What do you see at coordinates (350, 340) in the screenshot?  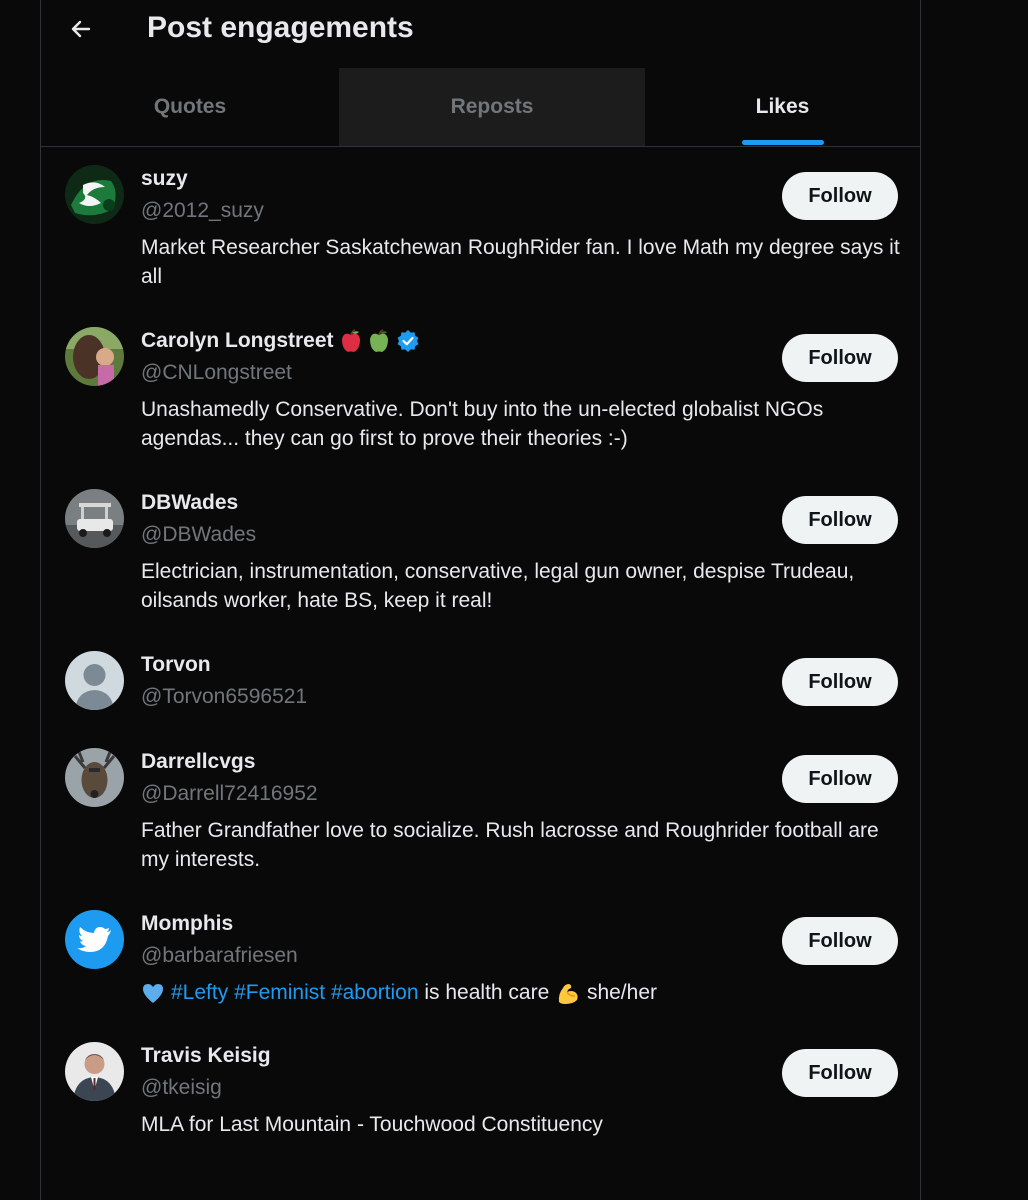 I see `red-apple-icon` at bounding box center [350, 340].